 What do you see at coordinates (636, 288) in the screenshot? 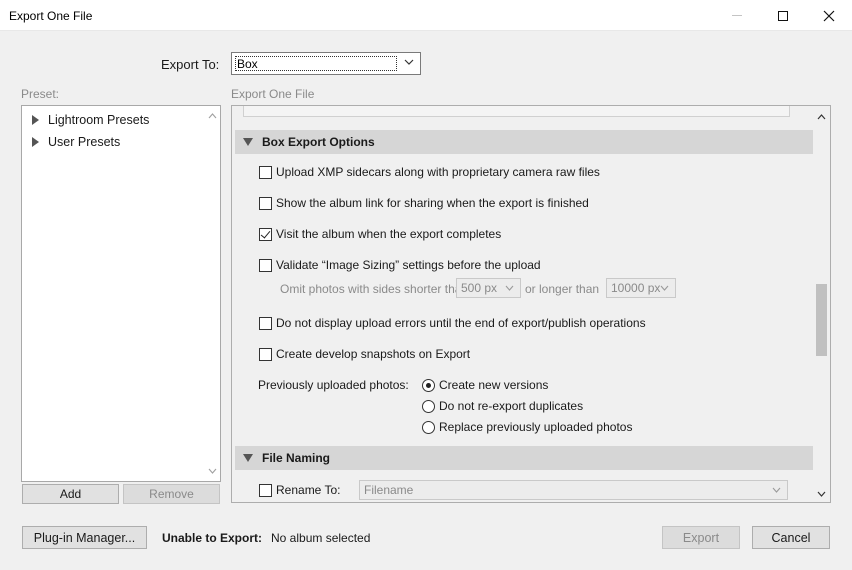
I see `omit-longer-value: 10000 px` at bounding box center [636, 288].